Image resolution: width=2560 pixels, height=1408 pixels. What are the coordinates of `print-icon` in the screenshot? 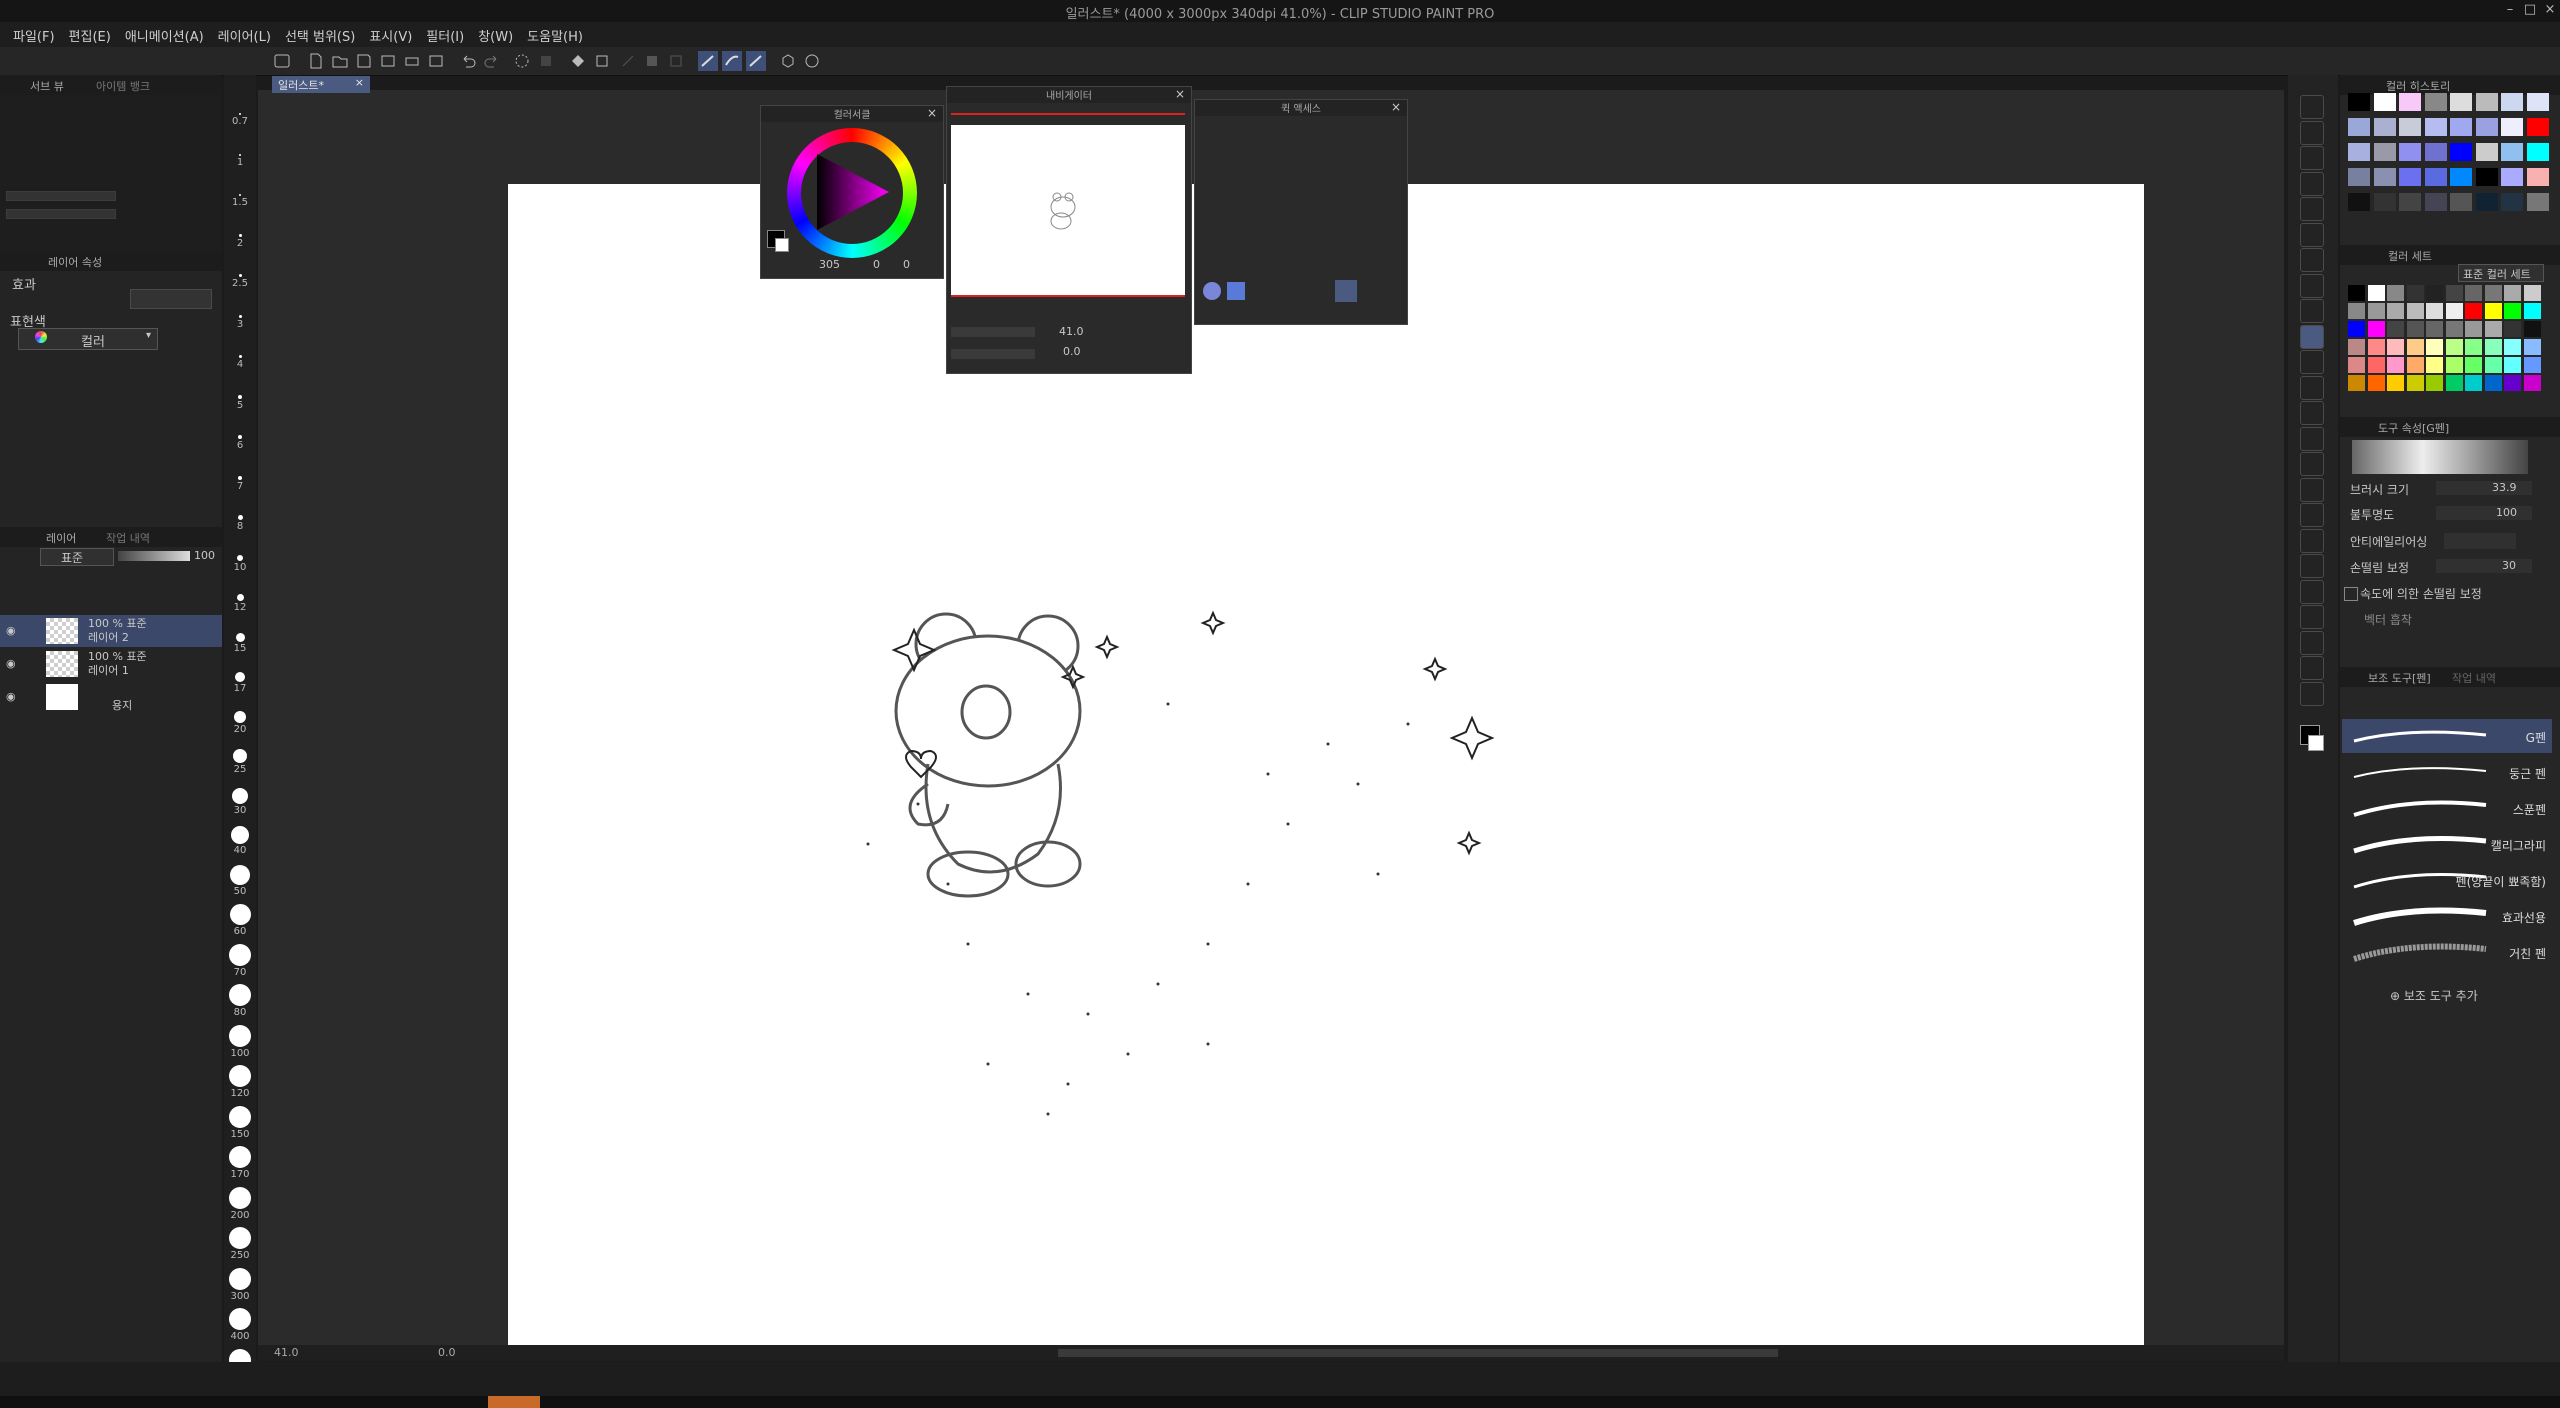 It's located at (412, 61).